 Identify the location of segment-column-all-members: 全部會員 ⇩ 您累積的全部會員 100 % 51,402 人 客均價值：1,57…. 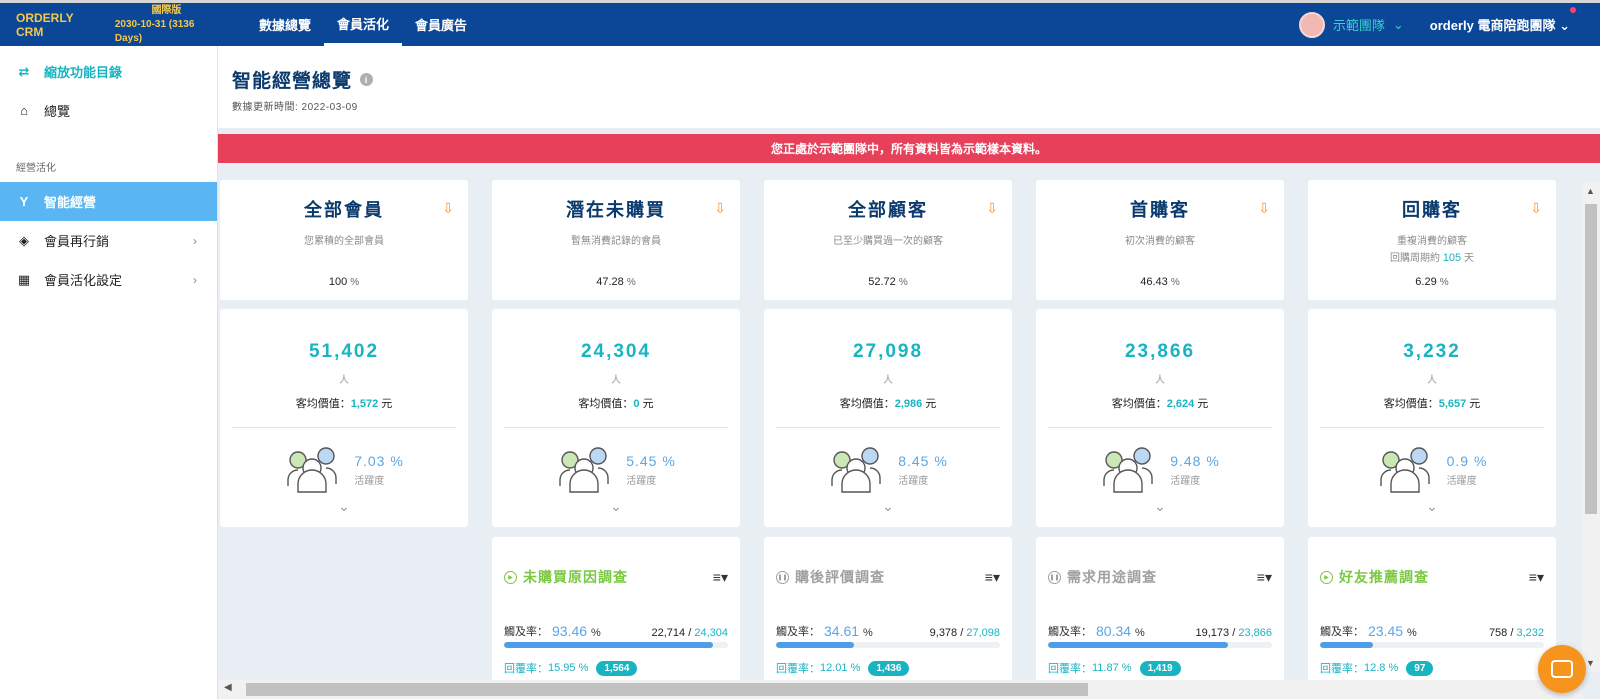
(344, 353).